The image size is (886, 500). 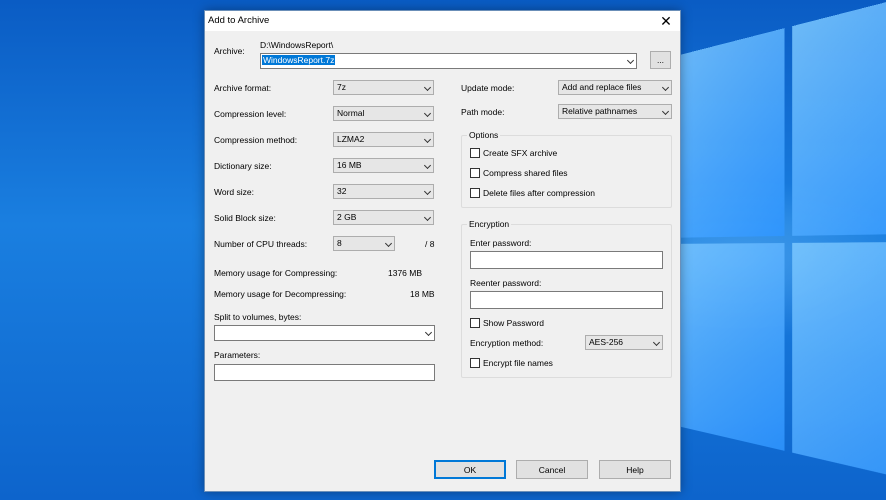 What do you see at coordinates (339, 243) in the screenshot?
I see `cpu-threads-value: 8` at bounding box center [339, 243].